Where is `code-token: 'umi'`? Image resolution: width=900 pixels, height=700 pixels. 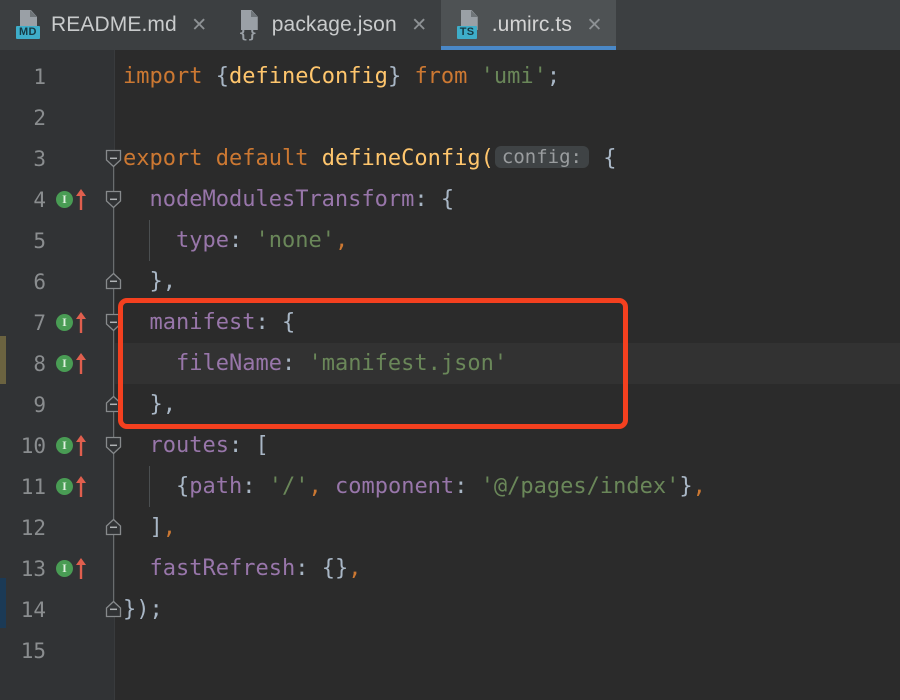
code-token: 'umi' is located at coordinates (513, 76).